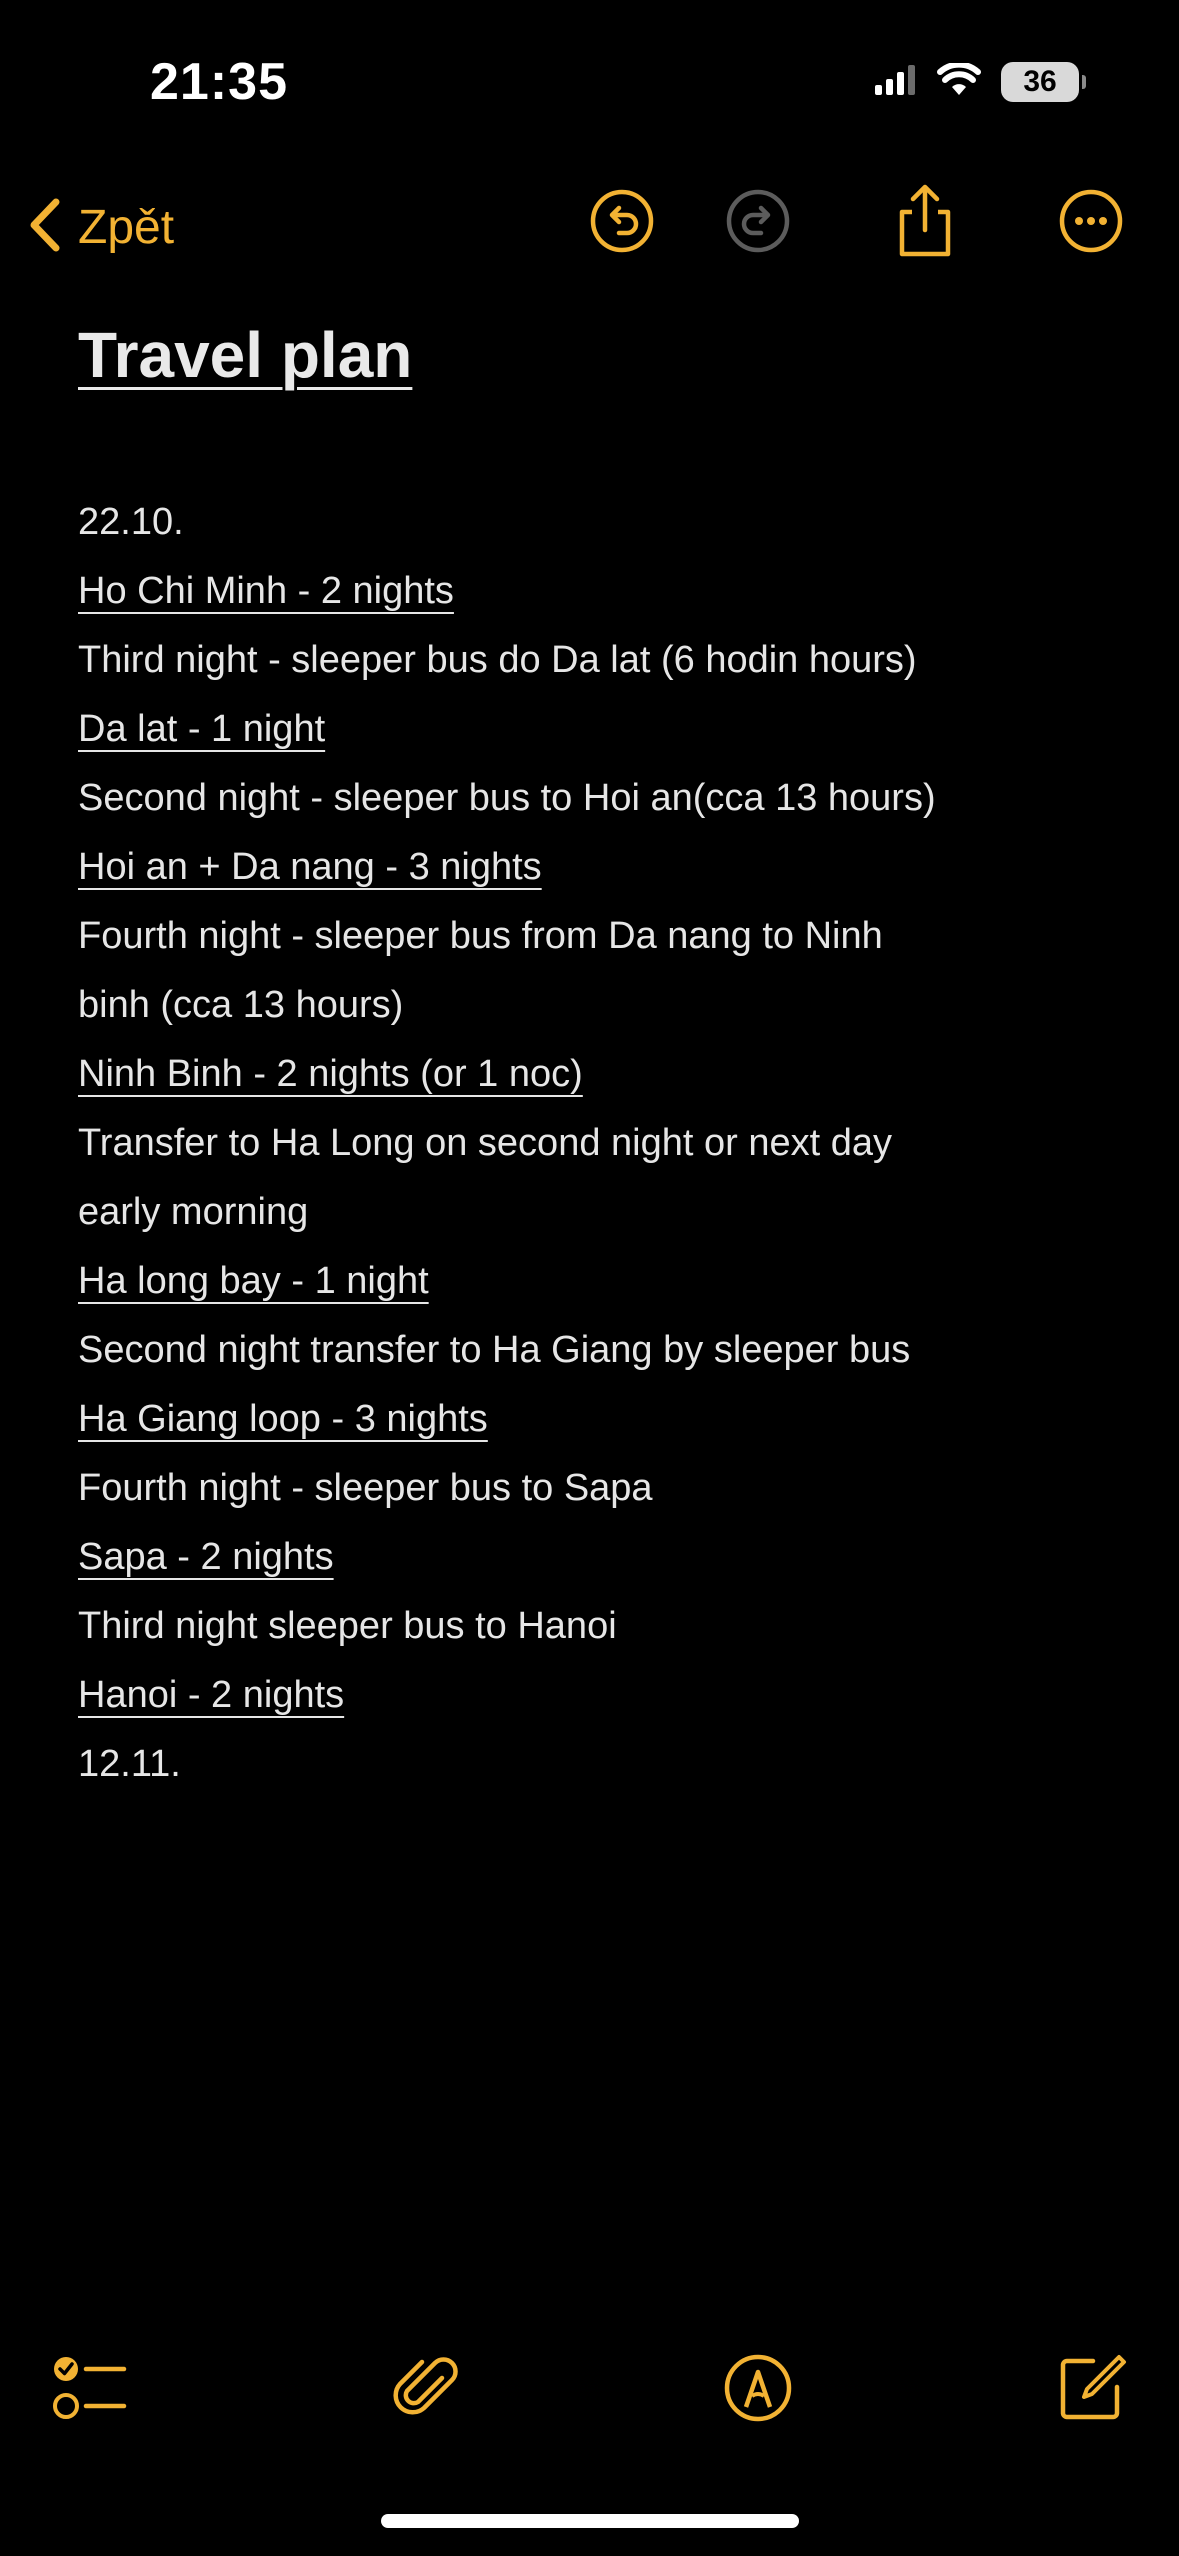 Image resolution: width=1179 pixels, height=2556 pixels. I want to click on more-button, so click(1091, 223).